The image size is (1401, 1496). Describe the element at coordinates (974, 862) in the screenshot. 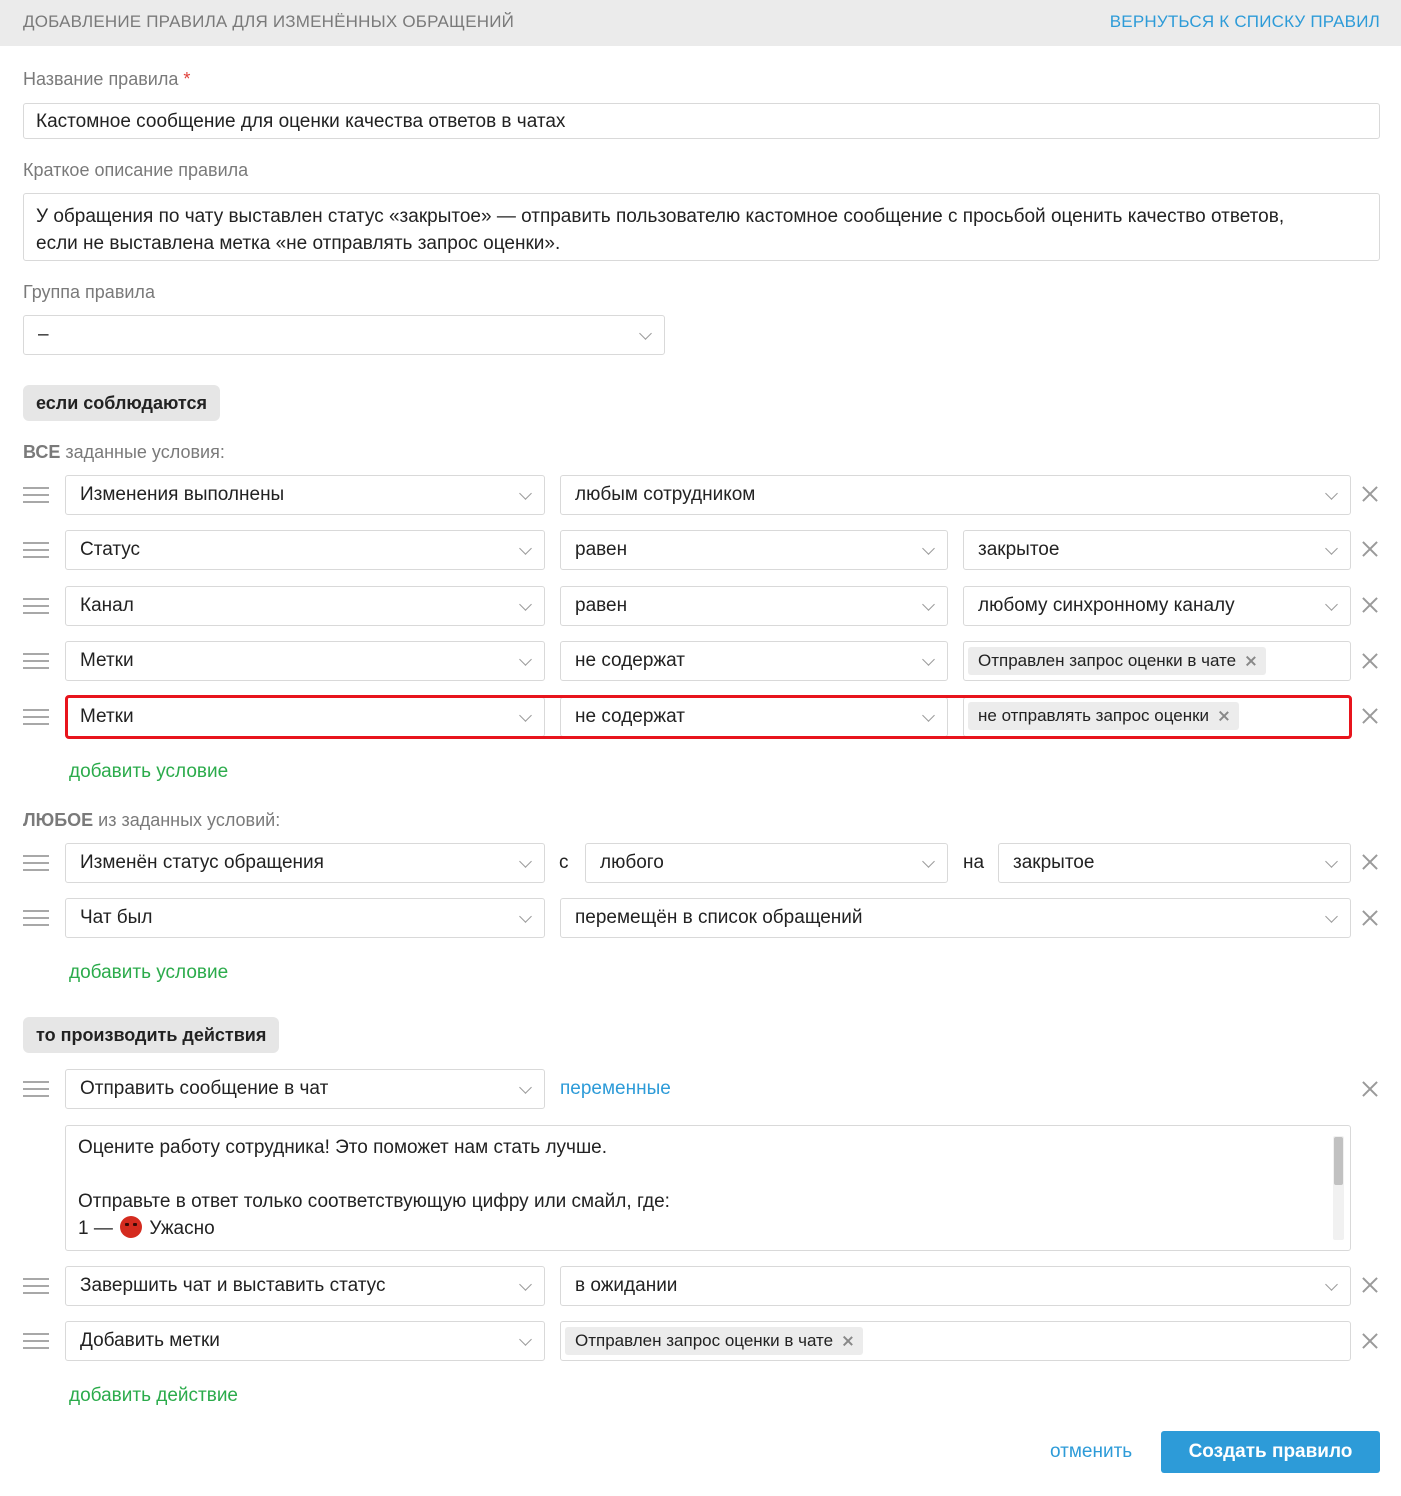

I see `to-label: на` at that location.